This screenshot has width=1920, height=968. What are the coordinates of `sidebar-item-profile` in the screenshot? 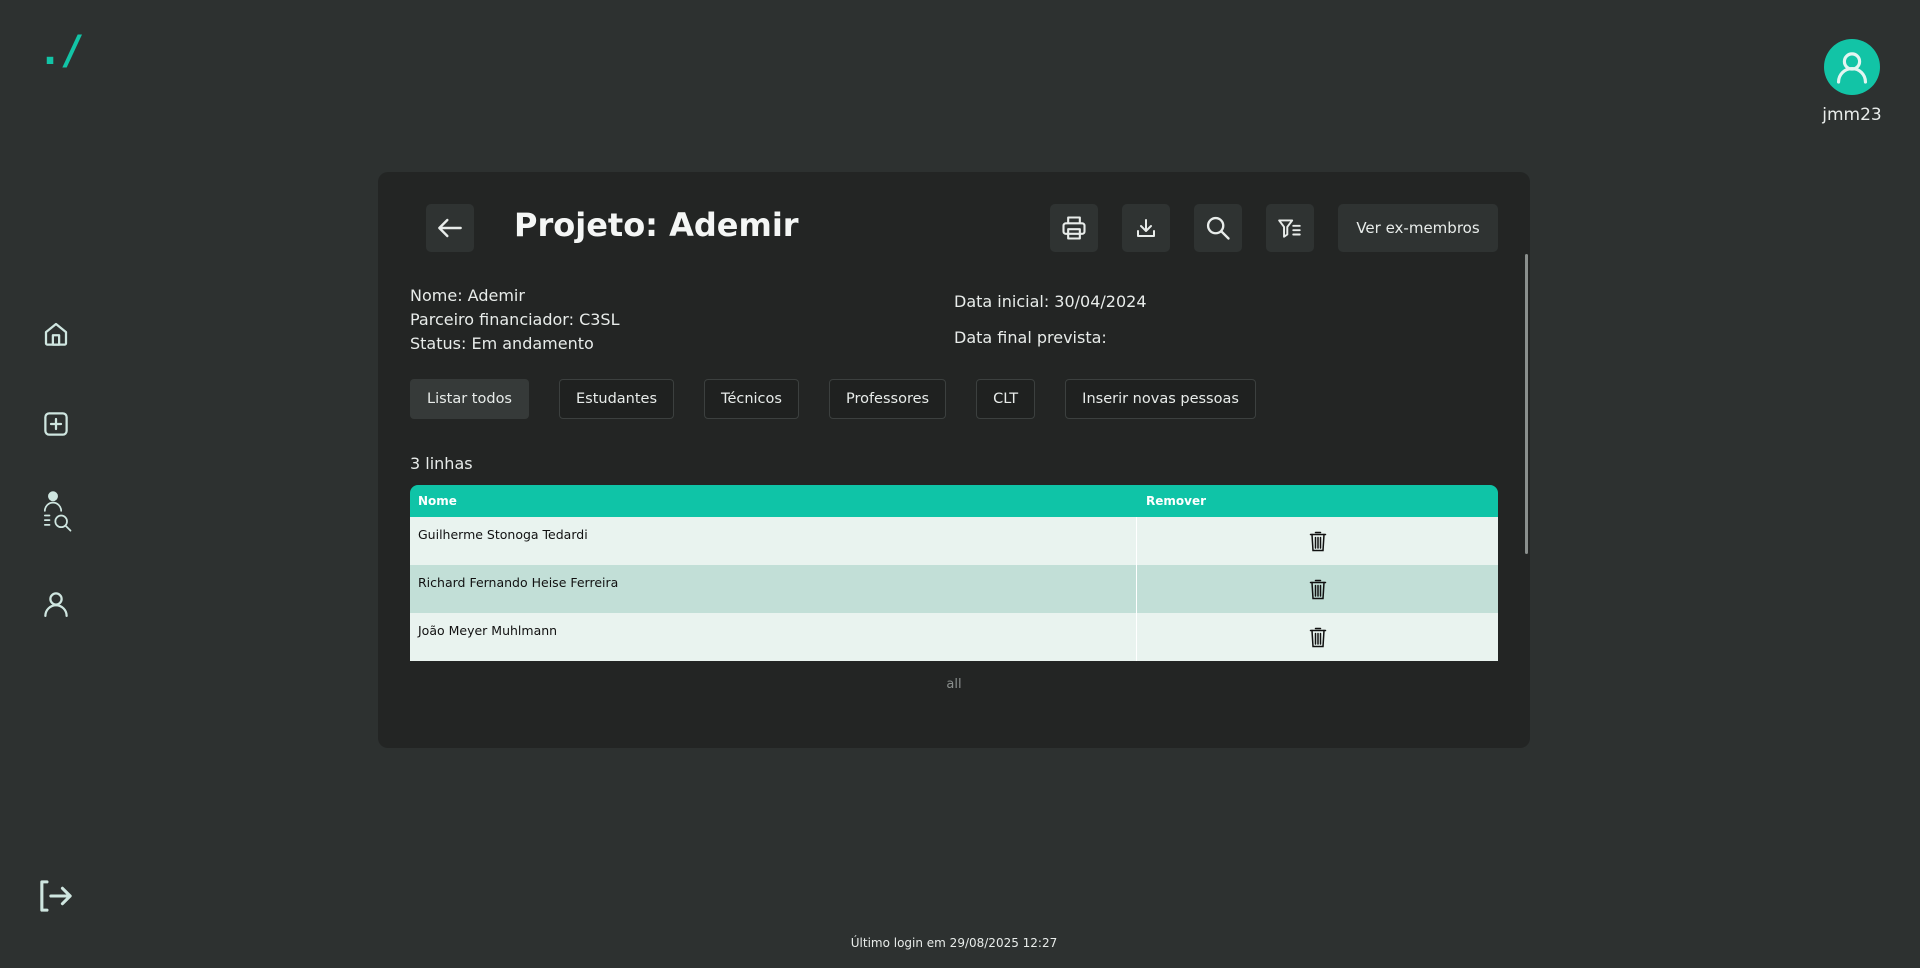 It's located at (56, 604).